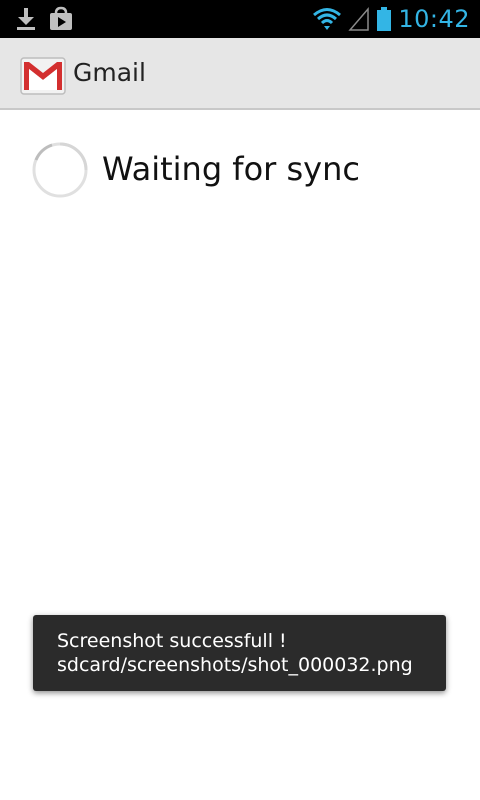 This screenshot has height=800, width=480. Describe the element at coordinates (434, 19) in the screenshot. I see `status-time: 10:42` at that location.